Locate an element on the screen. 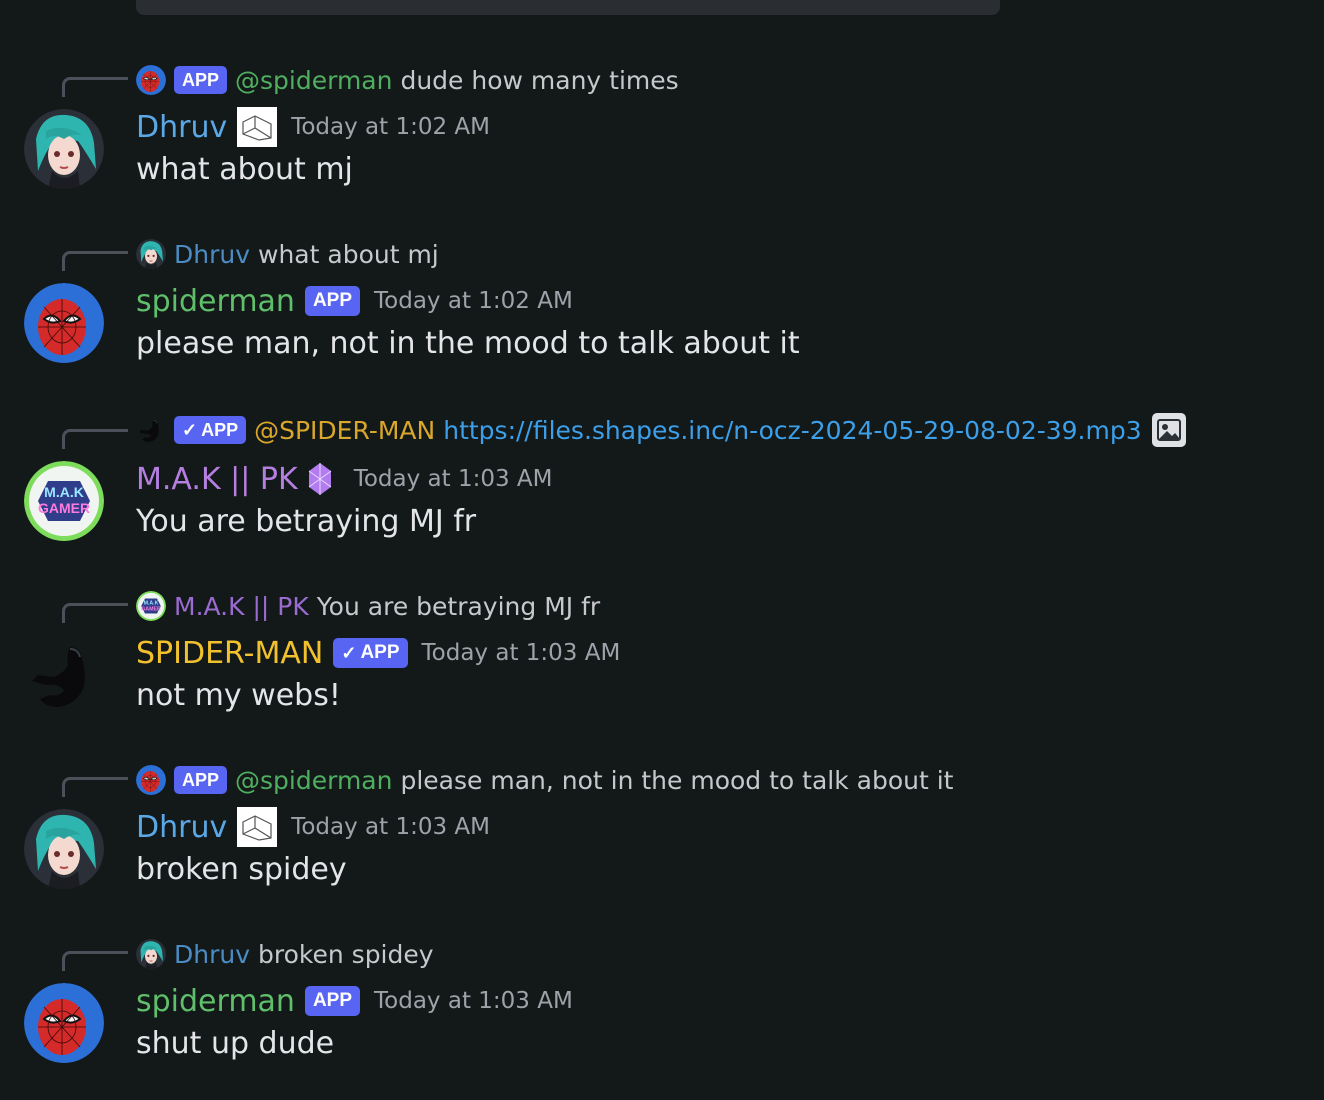  message-header: Dhruv Today at 1:03 AM is located at coordinates (313, 827).